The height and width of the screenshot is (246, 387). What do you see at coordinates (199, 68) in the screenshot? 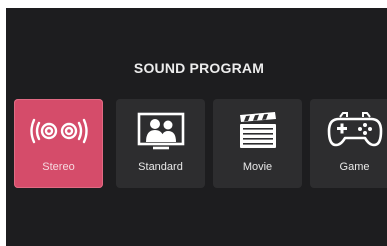
I see `sound-program-title: SOUND PROGRAM` at bounding box center [199, 68].